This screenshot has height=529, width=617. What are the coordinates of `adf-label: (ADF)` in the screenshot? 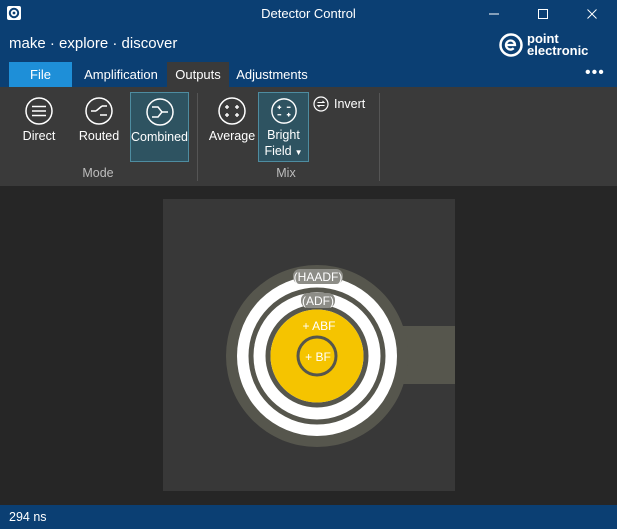 It's located at (318, 301).